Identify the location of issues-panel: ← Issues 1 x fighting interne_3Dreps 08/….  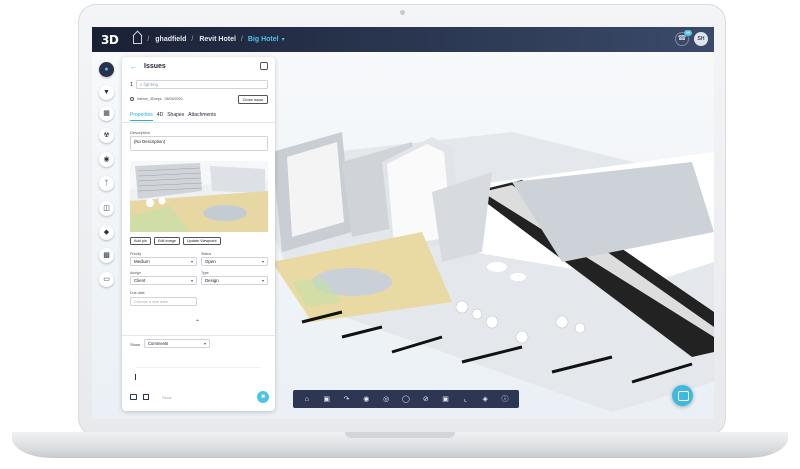
(198, 234).